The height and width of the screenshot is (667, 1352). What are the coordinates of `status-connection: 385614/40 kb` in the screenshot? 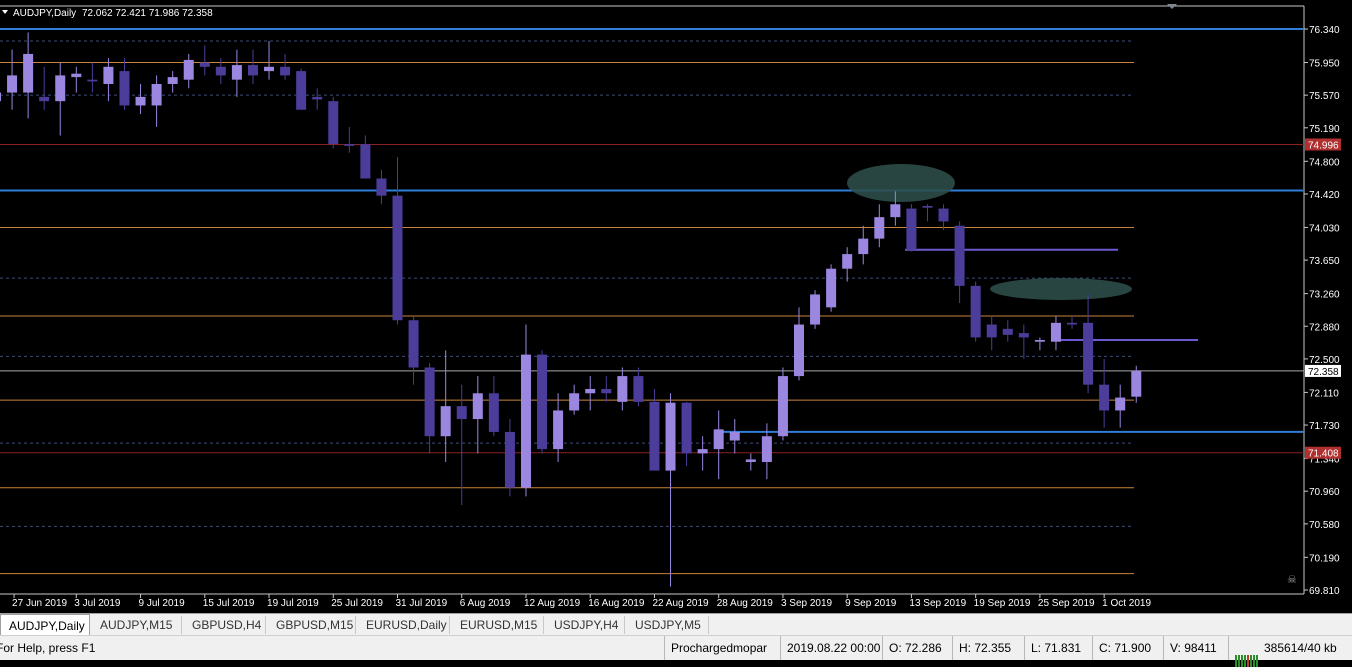 It's located at (1290, 651).